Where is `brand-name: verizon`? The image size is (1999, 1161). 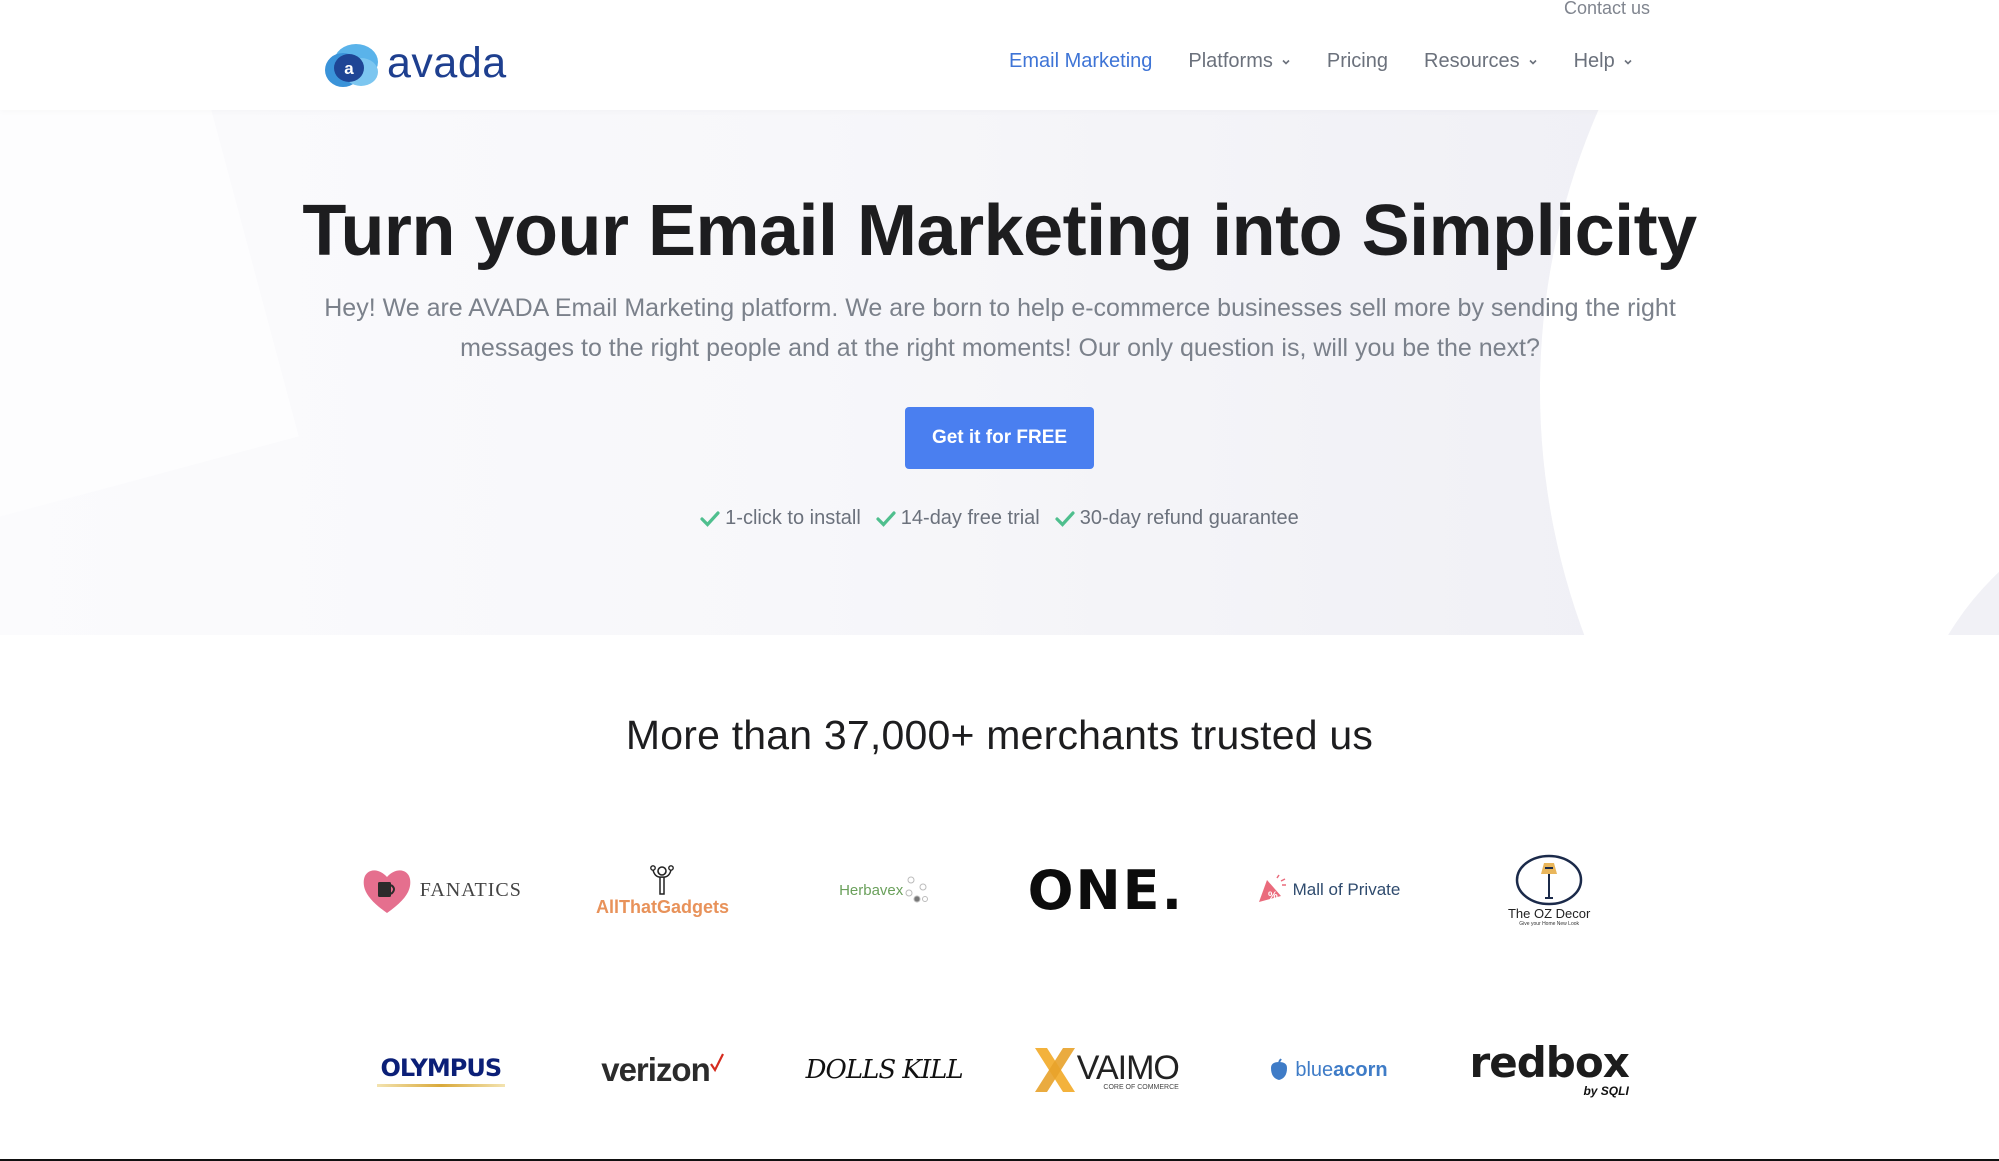 brand-name: verizon is located at coordinates (656, 1069).